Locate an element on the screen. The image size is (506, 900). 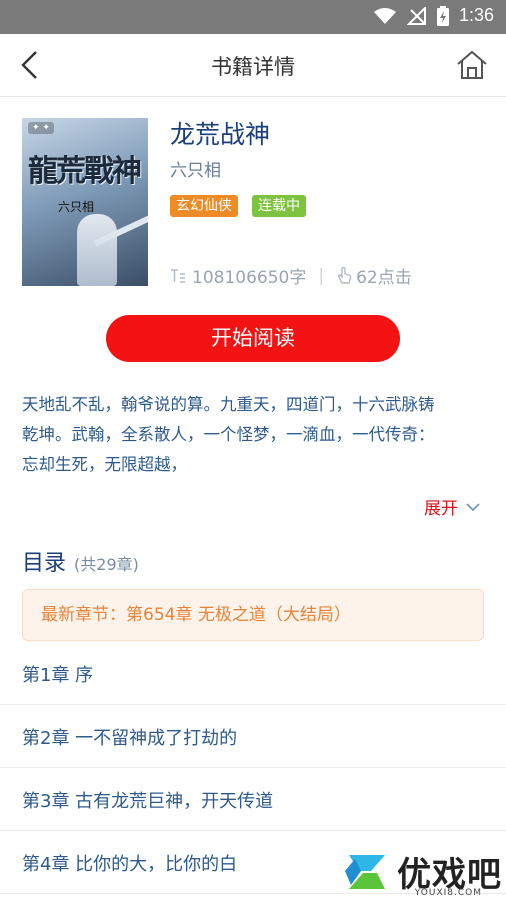
latest-chapter-banner: 最新章节：第654章 无极之道（大结局） is located at coordinates (253, 615).